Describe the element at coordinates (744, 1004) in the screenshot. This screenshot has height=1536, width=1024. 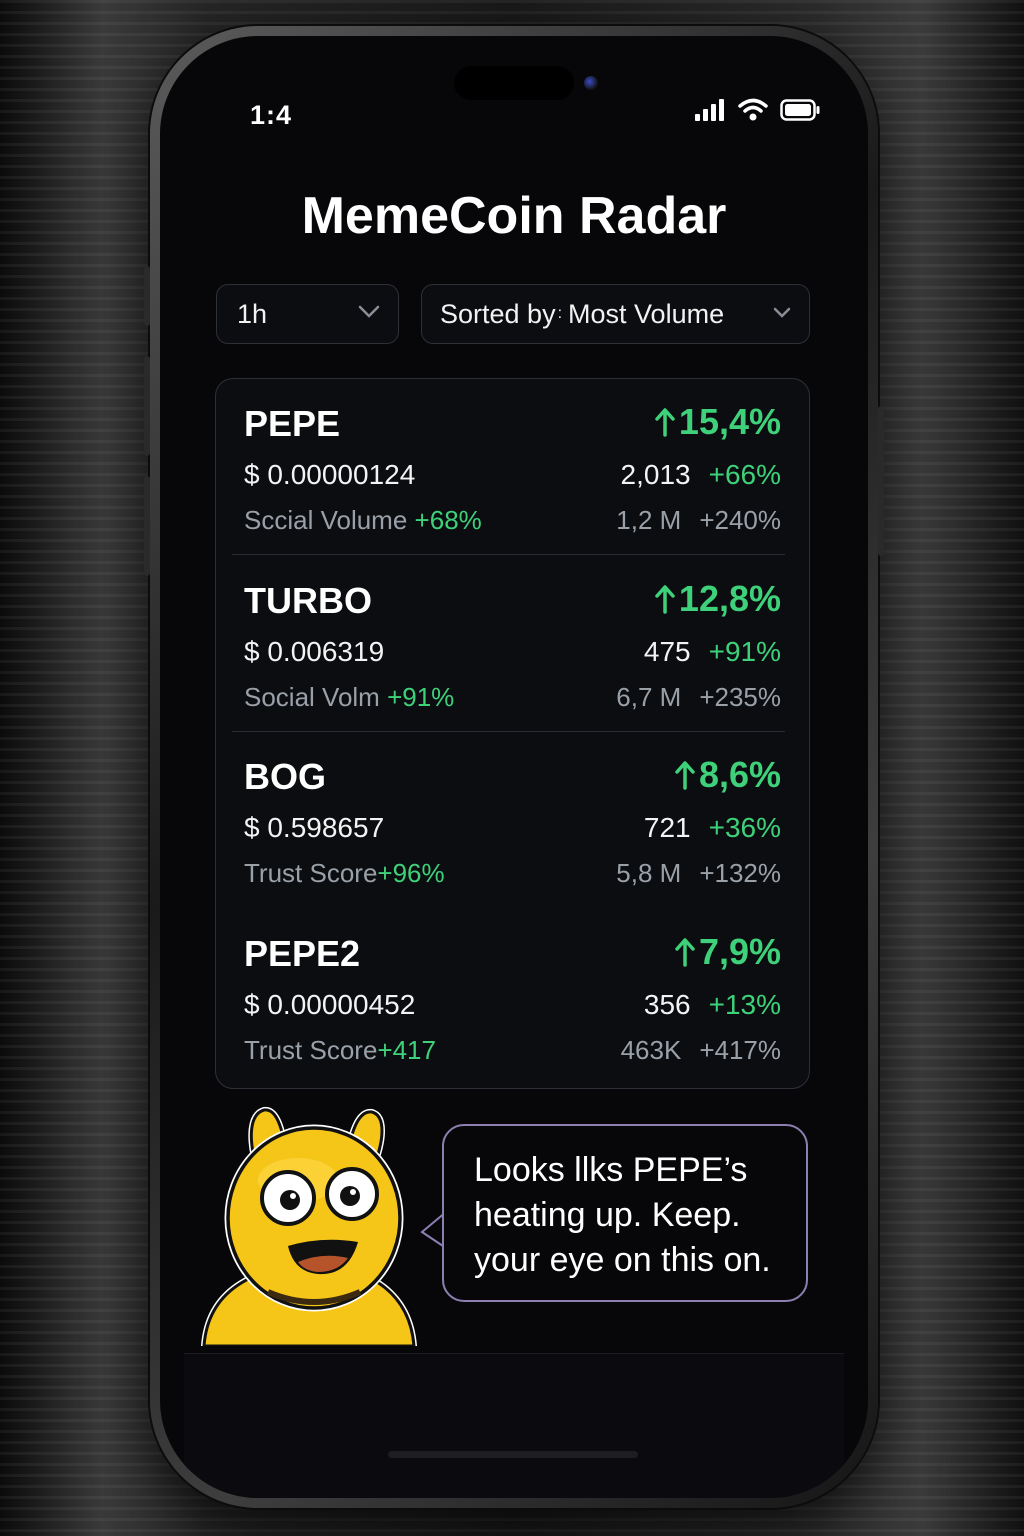
I see `stat-a-change: +13%` at that location.